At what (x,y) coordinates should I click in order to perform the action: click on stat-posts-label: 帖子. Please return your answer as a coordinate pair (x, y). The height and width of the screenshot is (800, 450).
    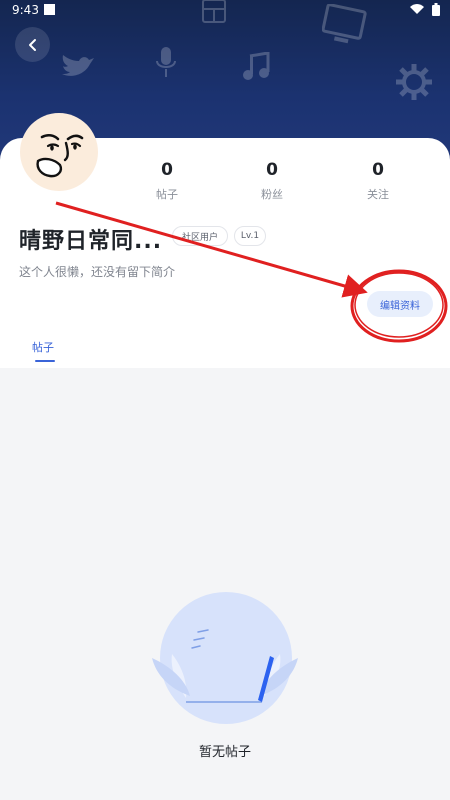
    Looking at the image, I should click on (167, 194).